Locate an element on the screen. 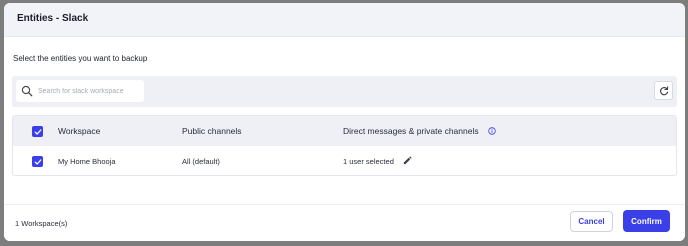  cancel-button: Cancel is located at coordinates (591, 221).